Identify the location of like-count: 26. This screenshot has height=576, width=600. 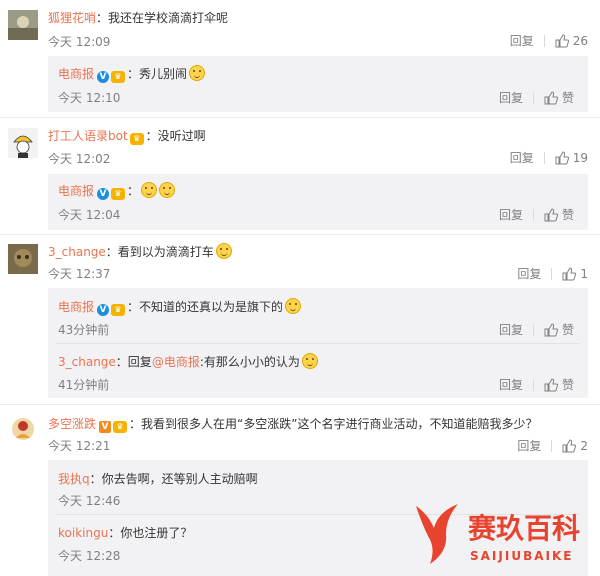
(580, 40).